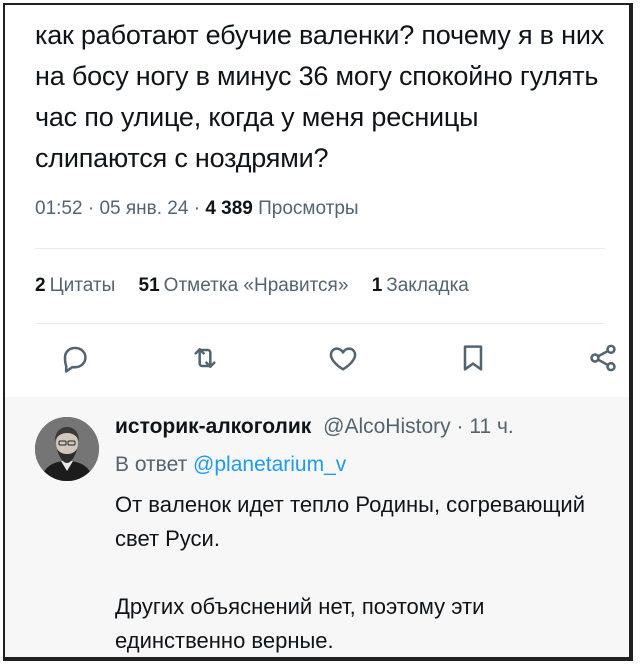 The height and width of the screenshot is (668, 640). I want to click on views-label: Просмотры, so click(308, 208).